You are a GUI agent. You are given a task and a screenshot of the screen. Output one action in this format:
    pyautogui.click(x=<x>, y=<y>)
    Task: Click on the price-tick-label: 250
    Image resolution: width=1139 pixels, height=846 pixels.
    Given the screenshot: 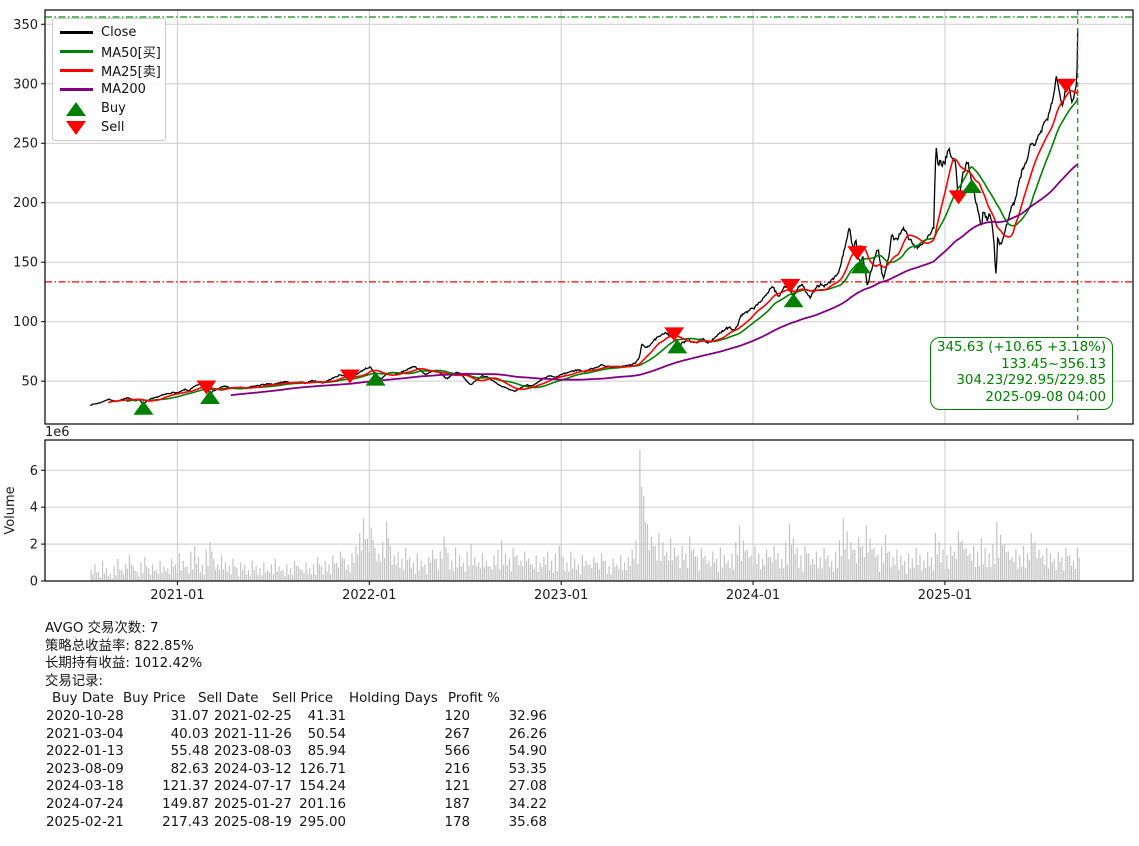 What is the action you would take?
    pyautogui.click(x=25, y=144)
    